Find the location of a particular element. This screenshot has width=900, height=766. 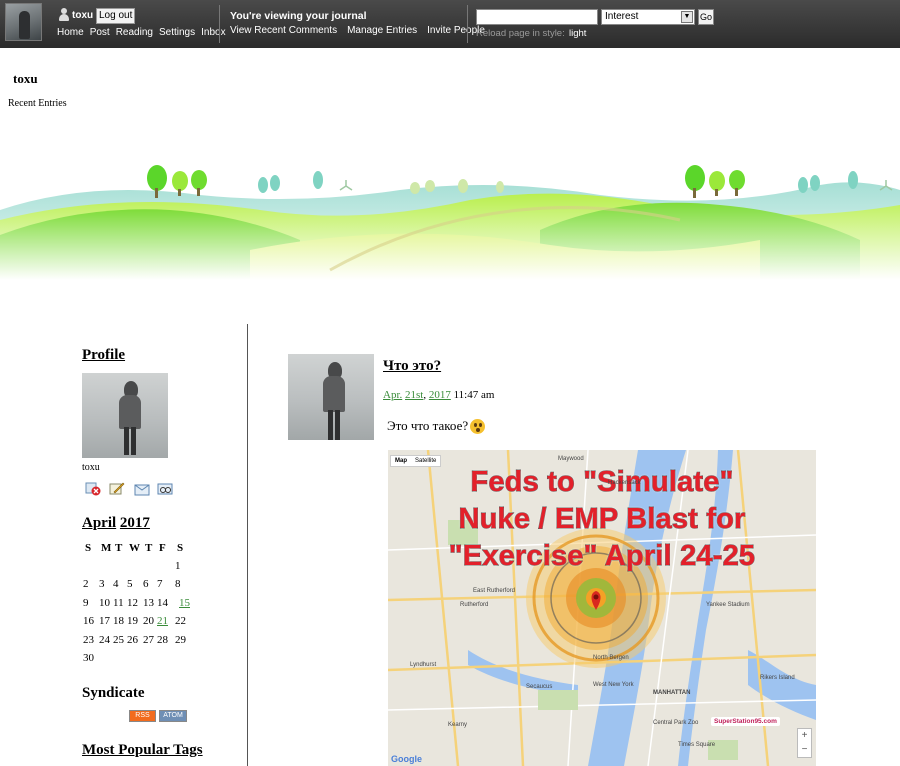

nav-inbox: Inbox is located at coordinates (213, 32).